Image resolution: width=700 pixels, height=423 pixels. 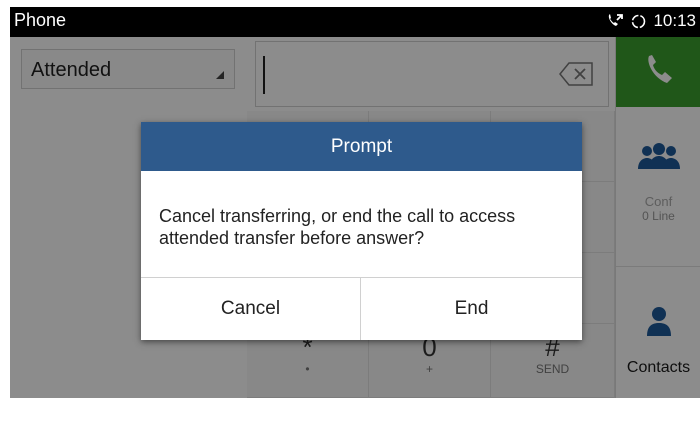 I want to click on app-title: Phone, so click(x=40, y=20).